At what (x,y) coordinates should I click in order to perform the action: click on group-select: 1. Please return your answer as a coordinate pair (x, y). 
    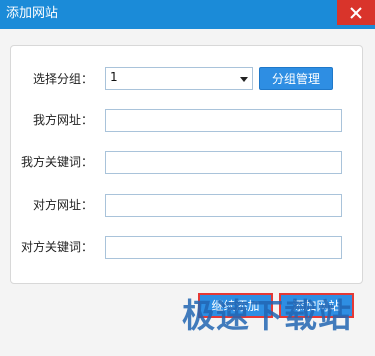
    Looking at the image, I should click on (179, 78).